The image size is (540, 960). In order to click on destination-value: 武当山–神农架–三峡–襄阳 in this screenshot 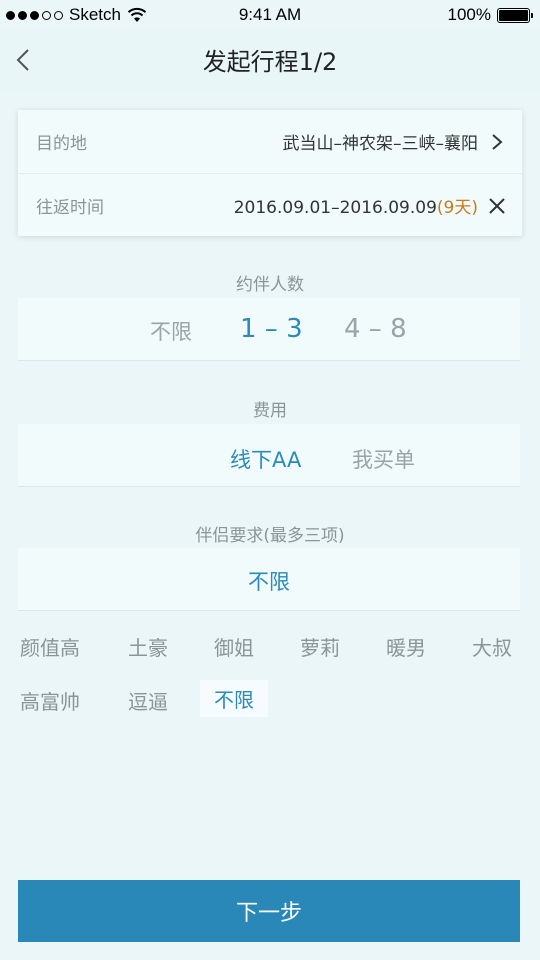, I will do `click(380, 144)`.